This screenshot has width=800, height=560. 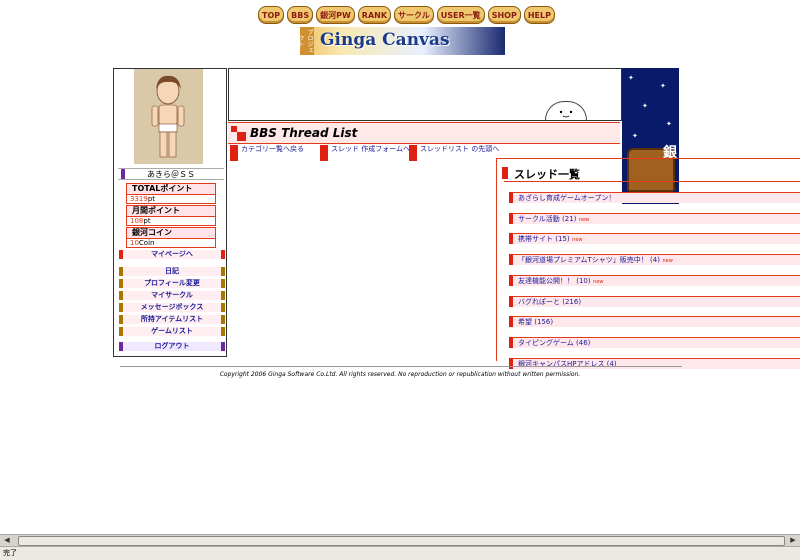 What do you see at coordinates (168, 116) in the screenshot?
I see `avatar` at bounding box center [168, 116].